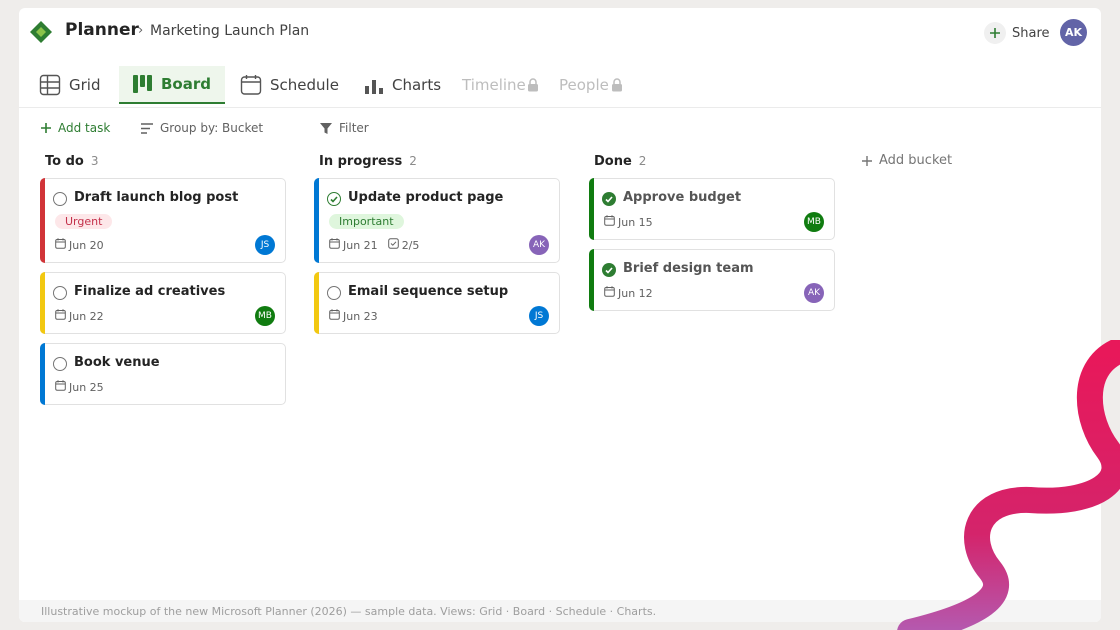  I want to click on grid-icon, so click(50, 85).